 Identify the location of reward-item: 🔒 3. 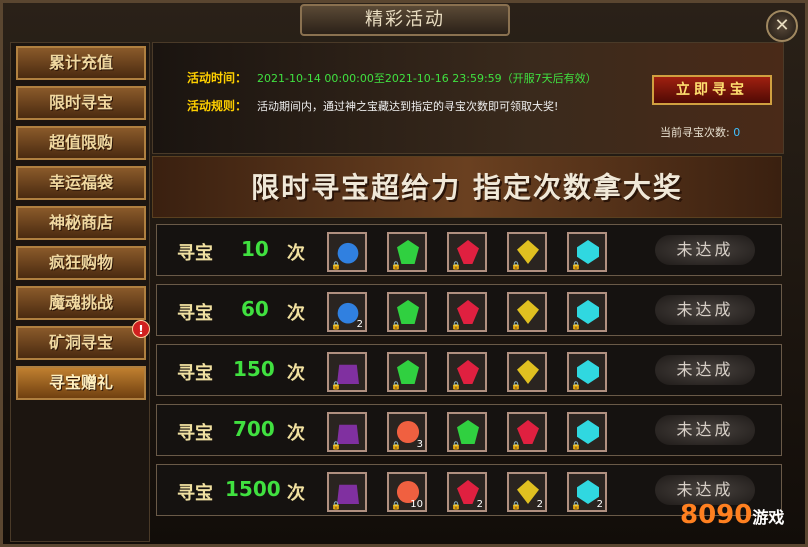
(407, 432).